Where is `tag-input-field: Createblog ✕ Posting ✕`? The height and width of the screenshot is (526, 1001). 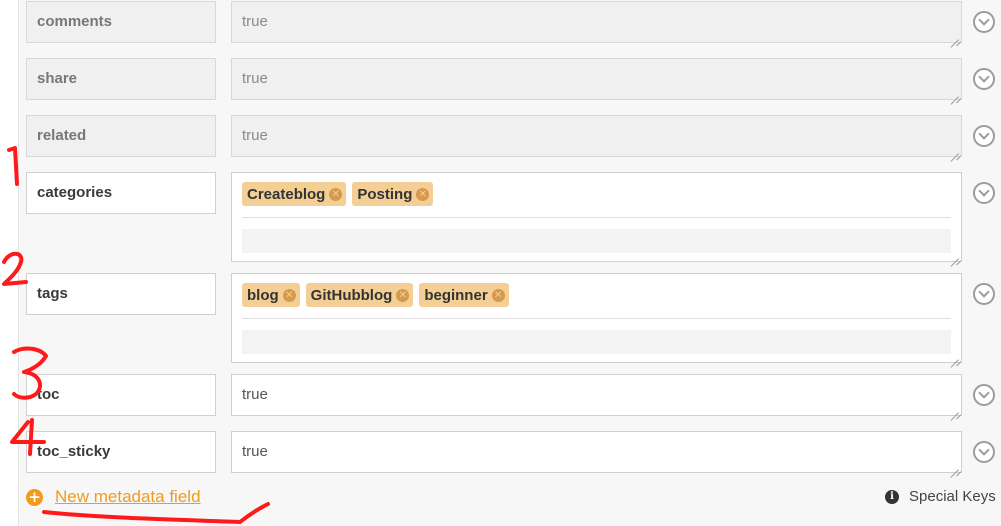 tag-input-field: Createblog ✕ Posting ✕ is located at coordinates (596, 217).